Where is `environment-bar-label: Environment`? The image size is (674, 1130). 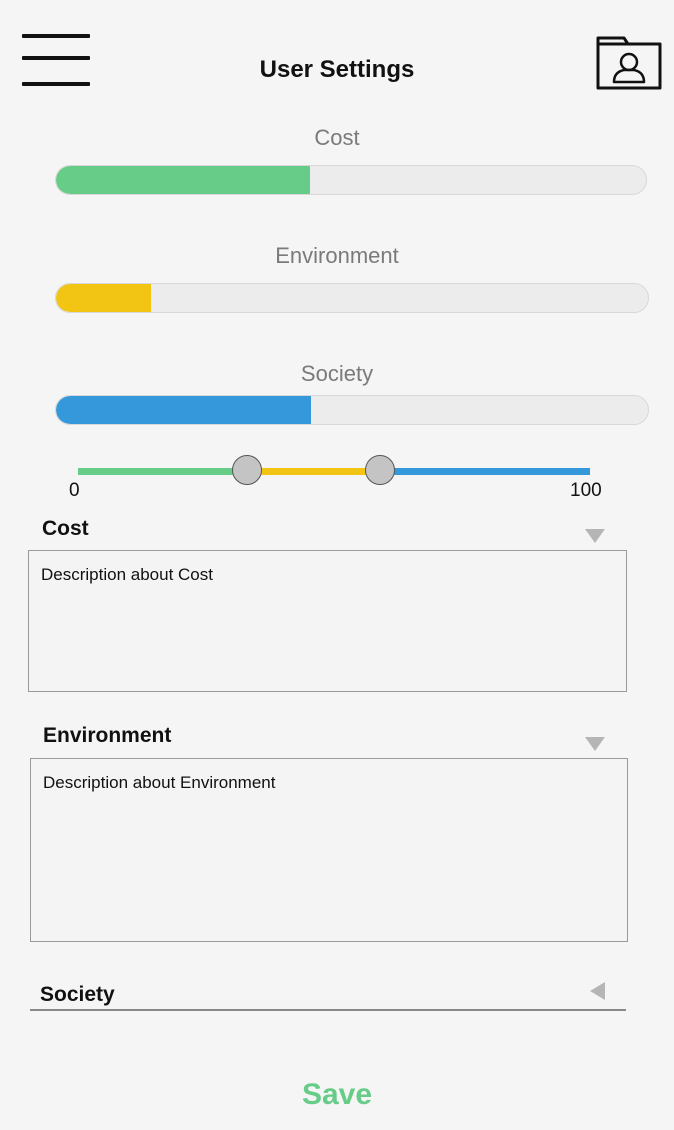 environment-bar-label: Environment is located at coordinates (337, 255).